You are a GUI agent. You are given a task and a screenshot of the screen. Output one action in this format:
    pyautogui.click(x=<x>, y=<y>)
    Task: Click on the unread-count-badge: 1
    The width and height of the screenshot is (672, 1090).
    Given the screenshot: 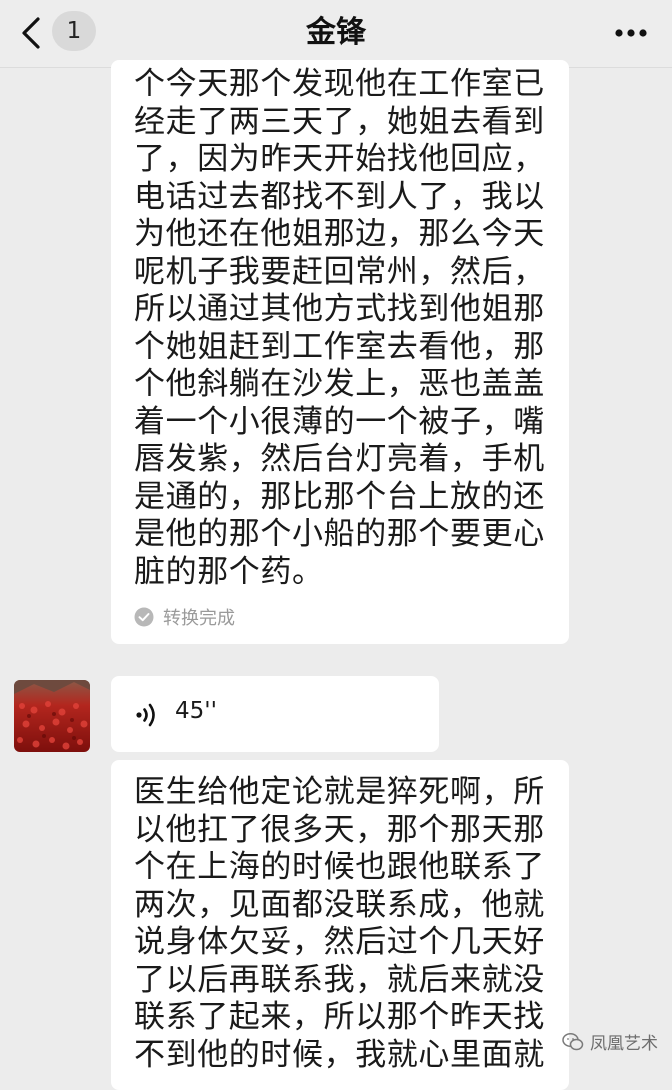 What is the action you would take?
    pyautogui.click(x=74, y=31)
    